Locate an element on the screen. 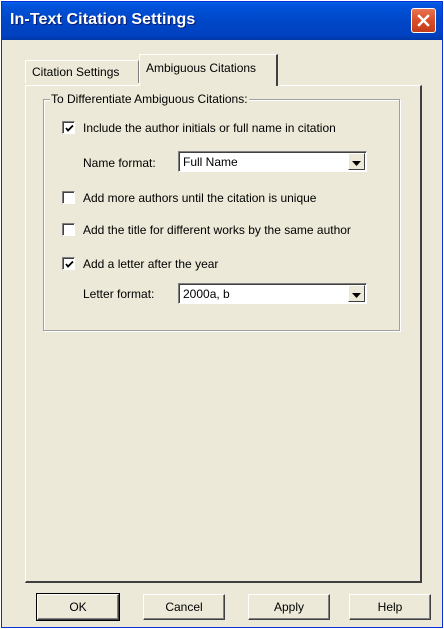  close-icon is located at coordinates (423, 20).